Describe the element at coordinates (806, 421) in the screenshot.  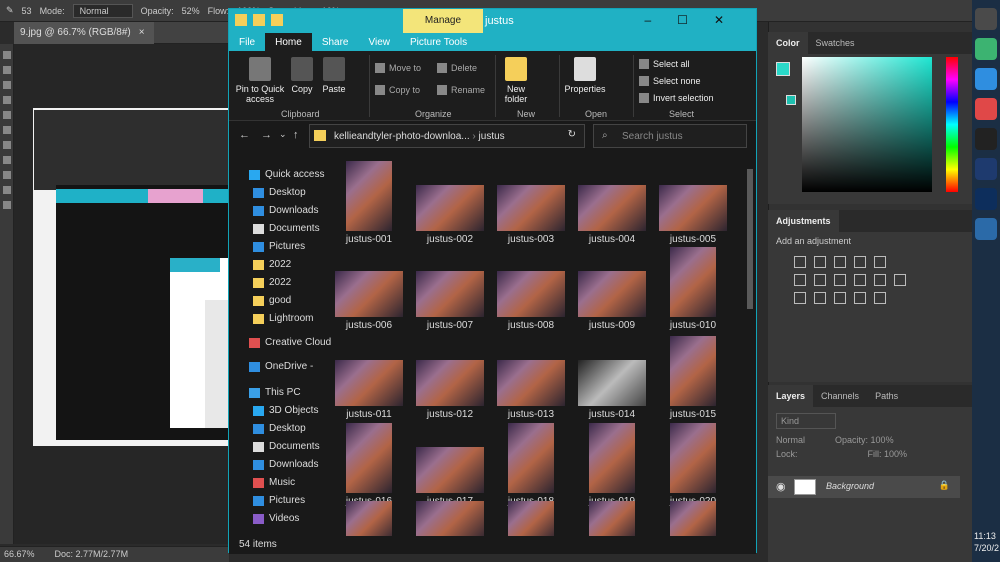
I see `layer-kind-filter: Kind` at that location.